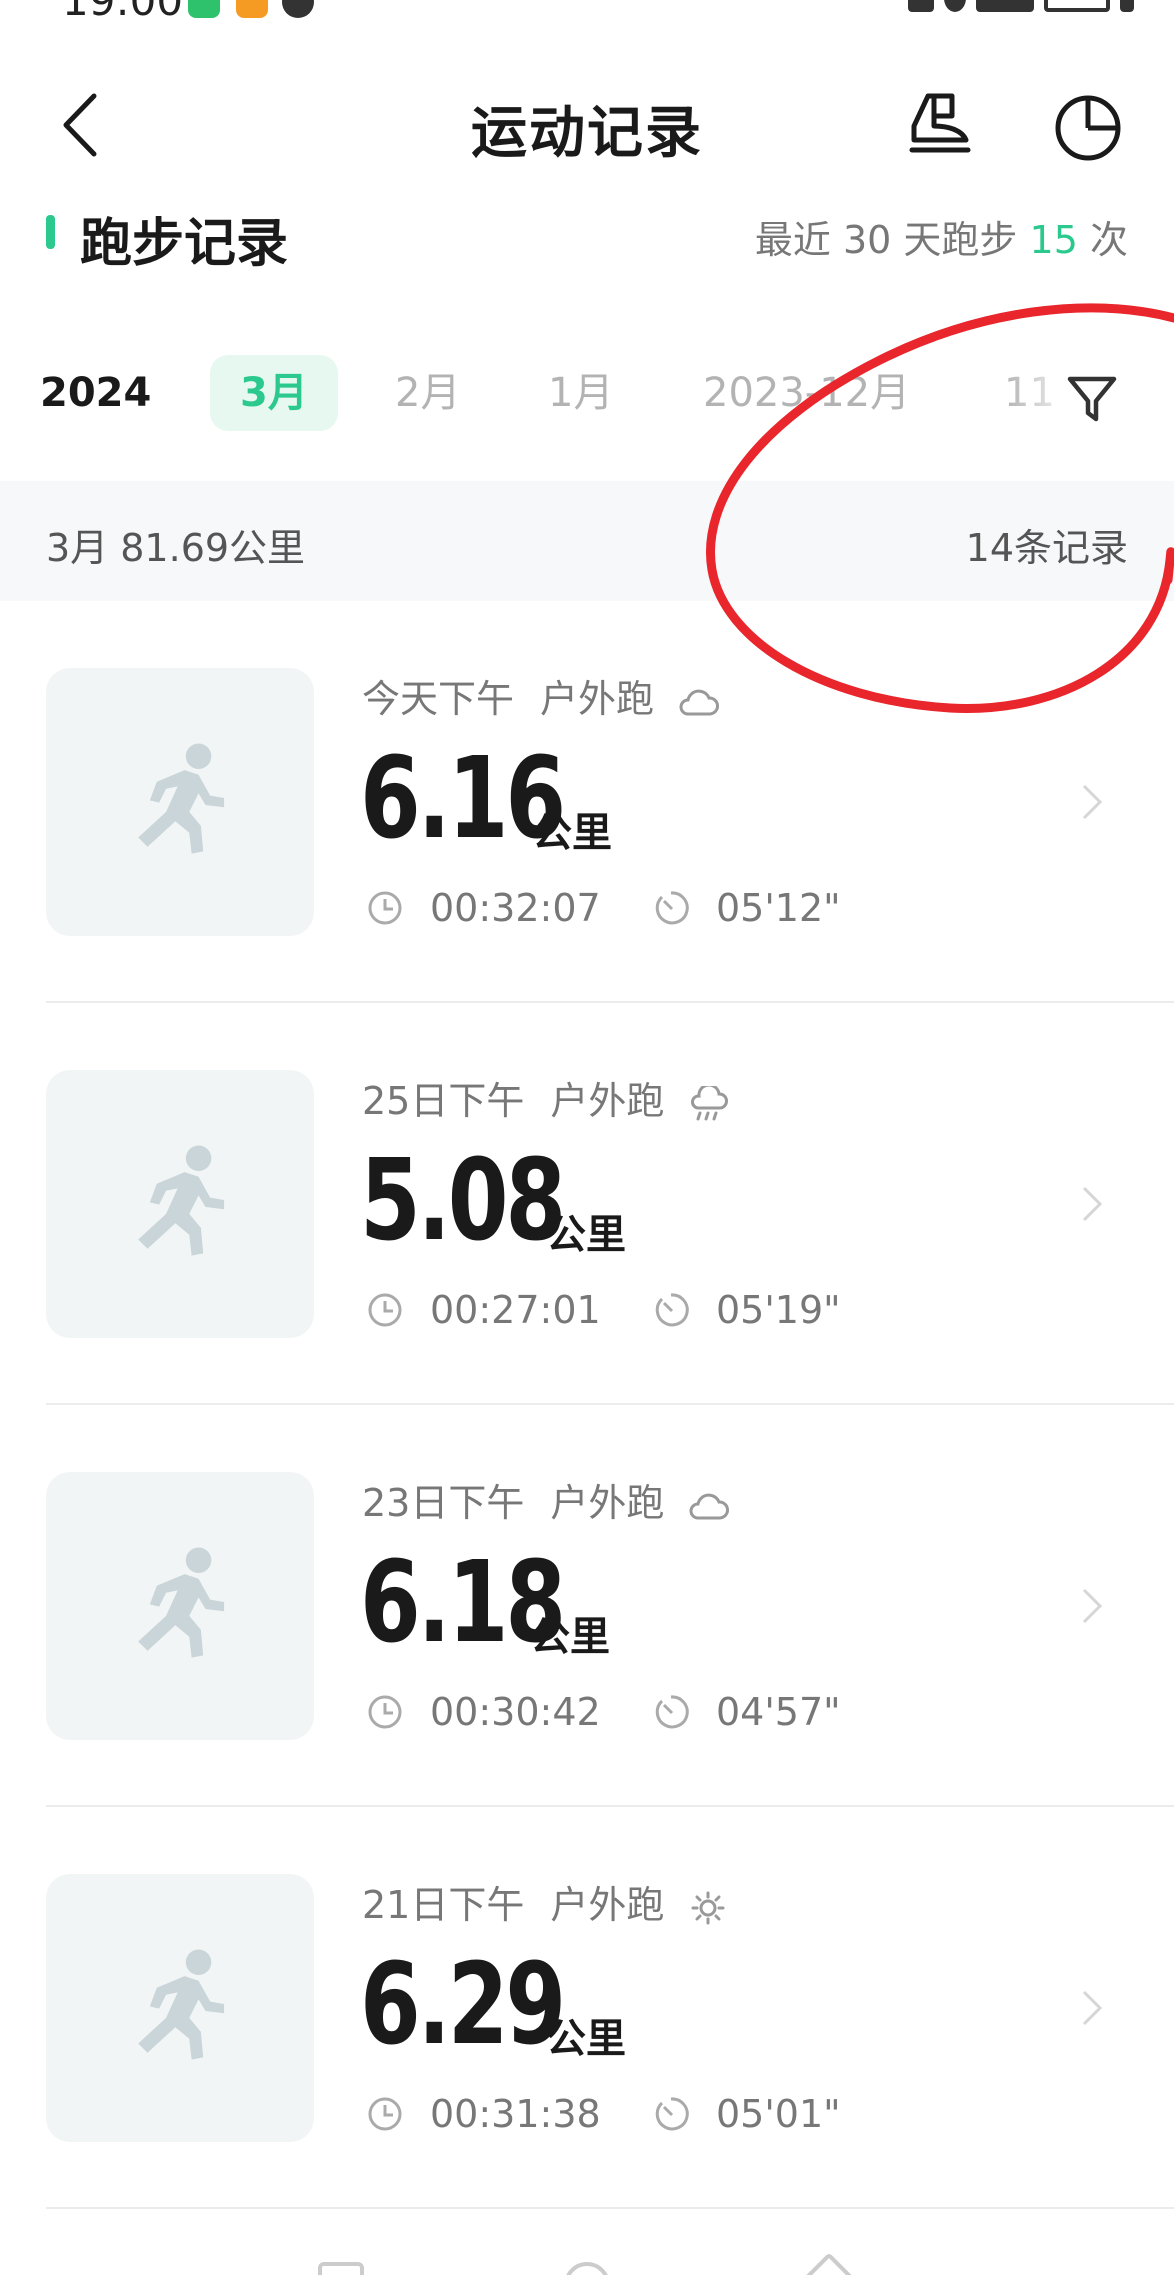 The height and width of the screenshot is (2275, 1174). What do you see at coordinates (829, 2263) in the screenshot?
I see `nav-back-icon` at bounding box center [829, 2263].